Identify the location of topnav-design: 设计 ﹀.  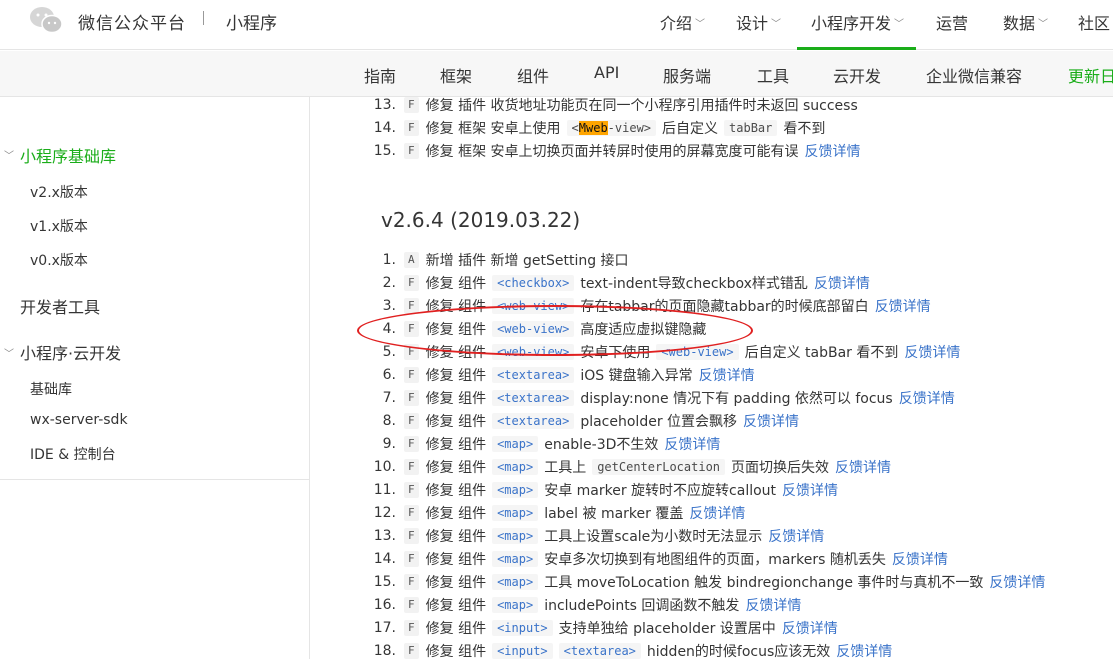
(758, 25).